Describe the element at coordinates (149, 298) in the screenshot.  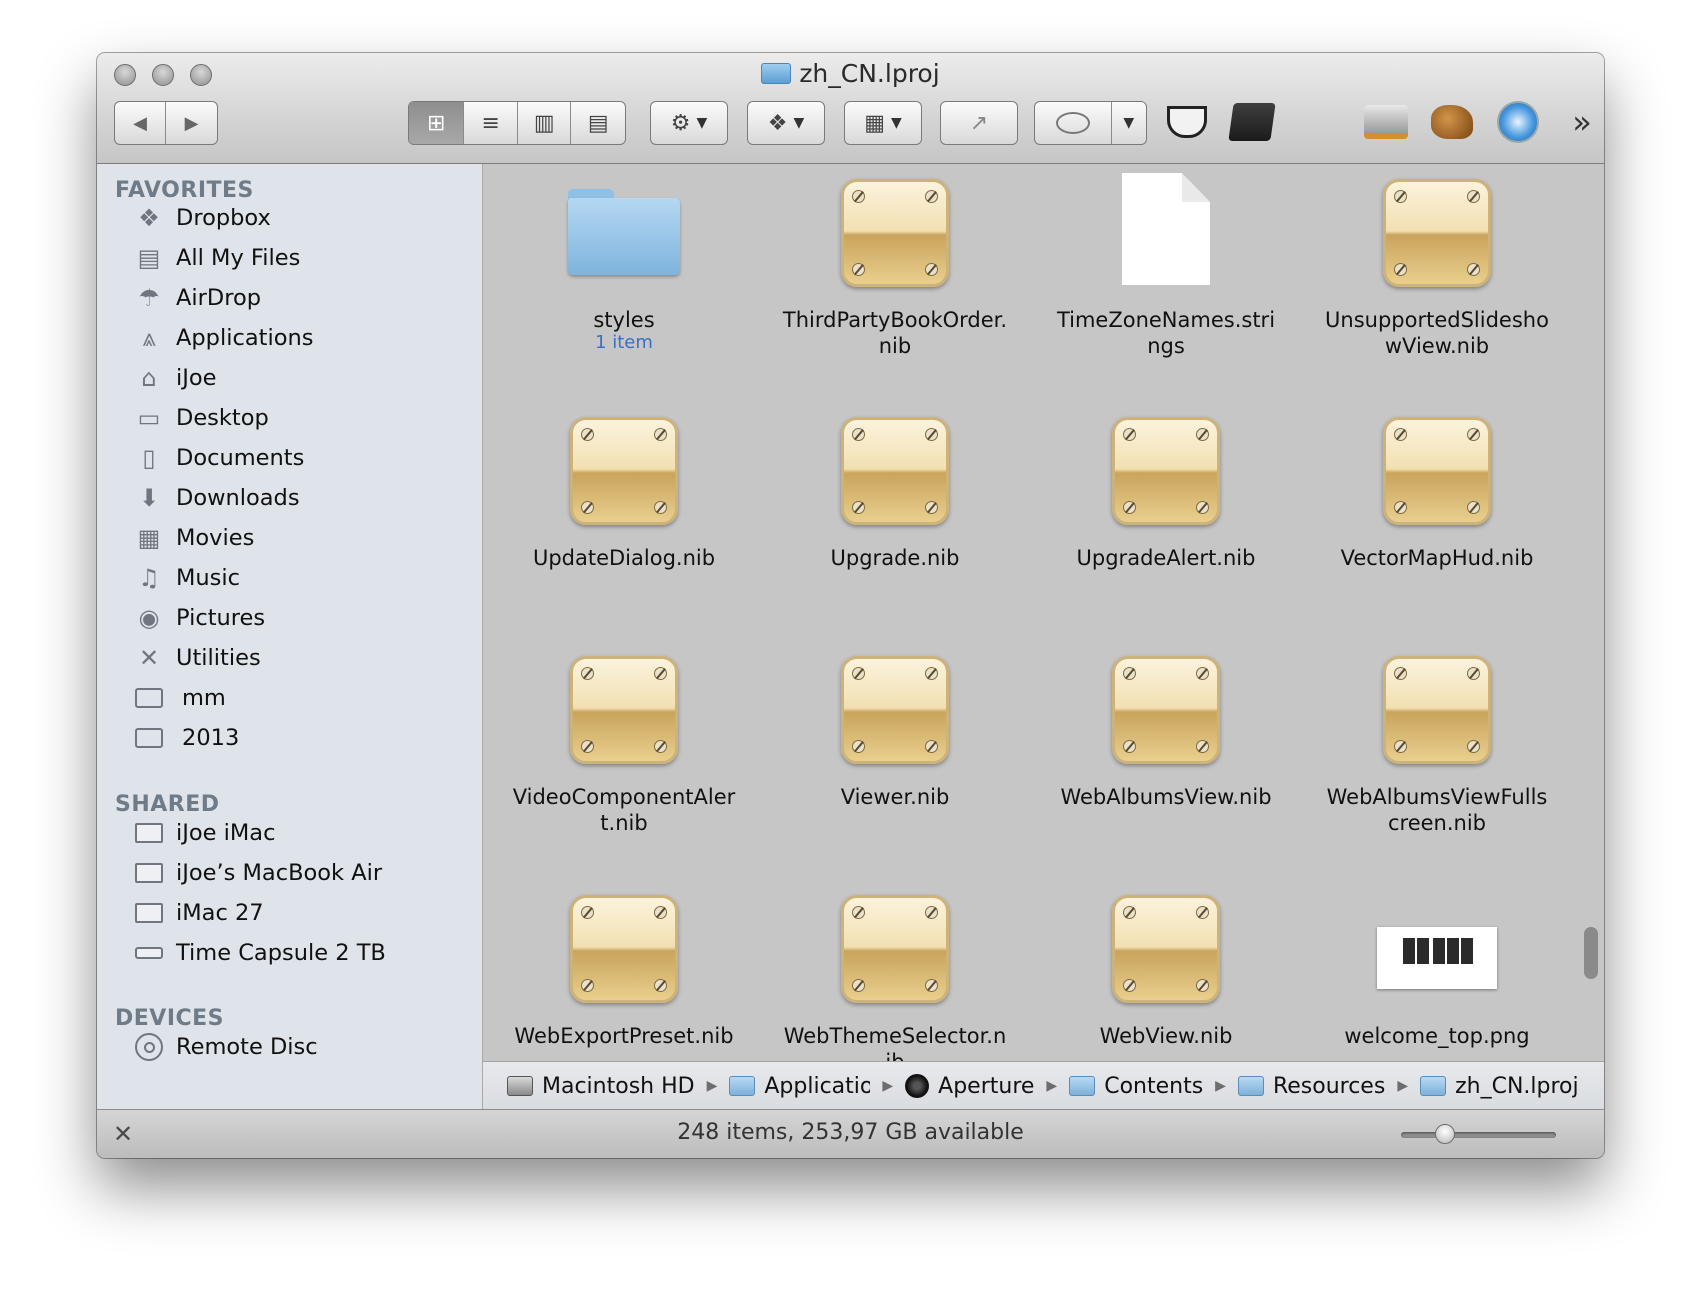
I see `airdrop-icon: ☂` at that location.